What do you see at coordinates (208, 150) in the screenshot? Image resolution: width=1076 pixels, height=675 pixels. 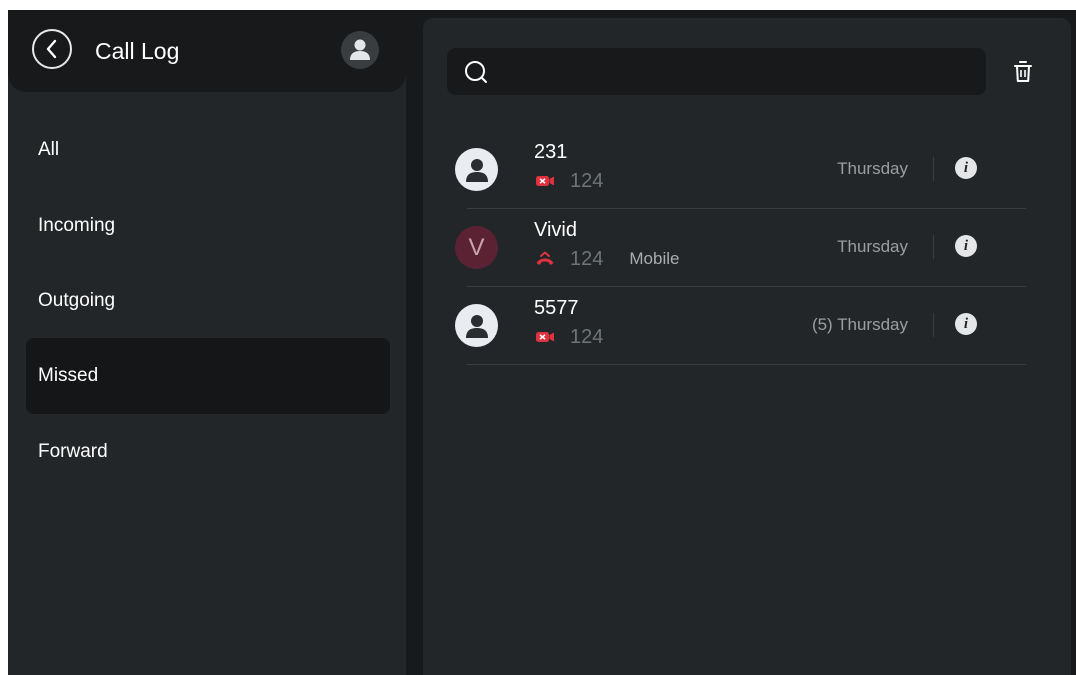 I see `sidebar-item-all: All` at bounding box center [208, 150].